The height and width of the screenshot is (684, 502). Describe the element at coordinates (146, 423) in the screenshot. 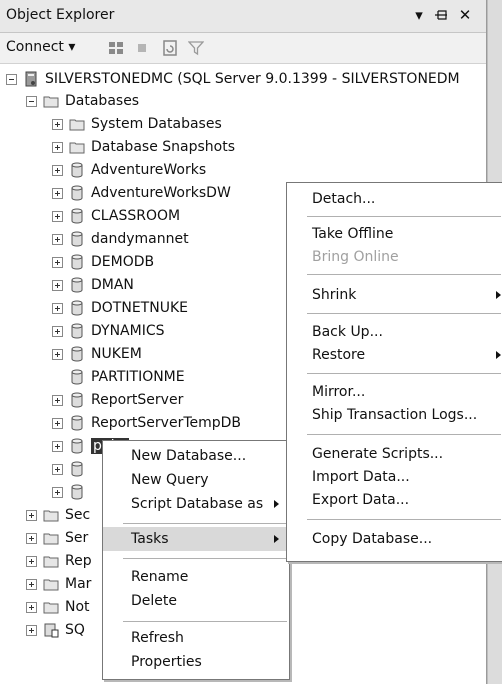

I see `tree-item-database: ReportServerTempDB` at that location.